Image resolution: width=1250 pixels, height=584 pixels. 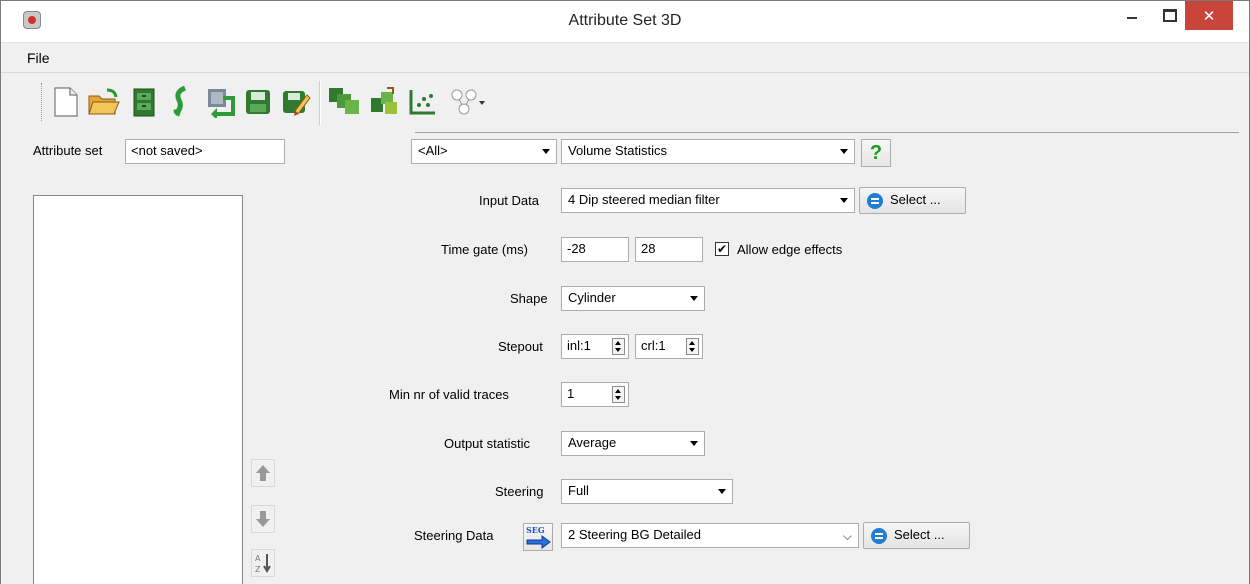 I want to click on steering-data-label: Steering Data, so click(x=454, y=535).